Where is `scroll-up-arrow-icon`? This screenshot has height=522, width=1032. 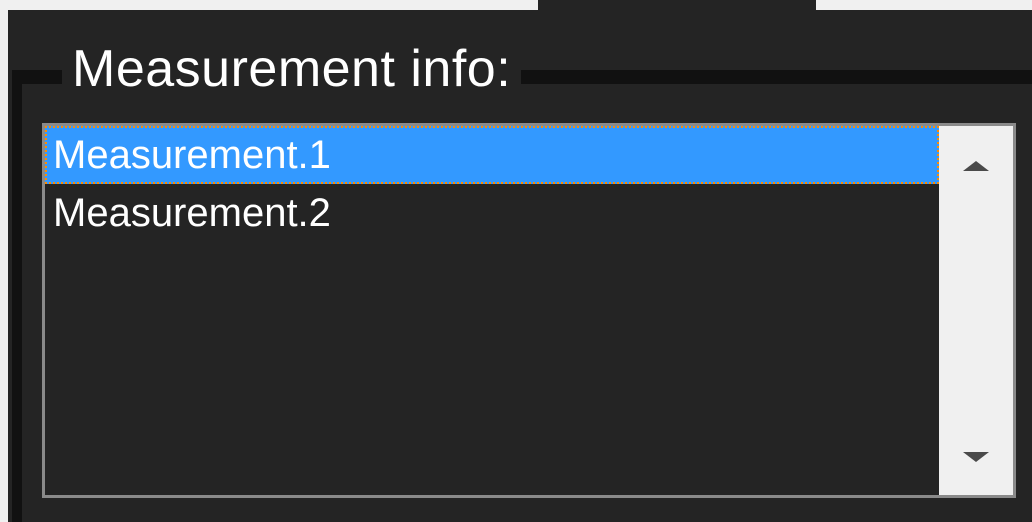
scroll-up-arrow-icon is located at coordinates (976, 166).